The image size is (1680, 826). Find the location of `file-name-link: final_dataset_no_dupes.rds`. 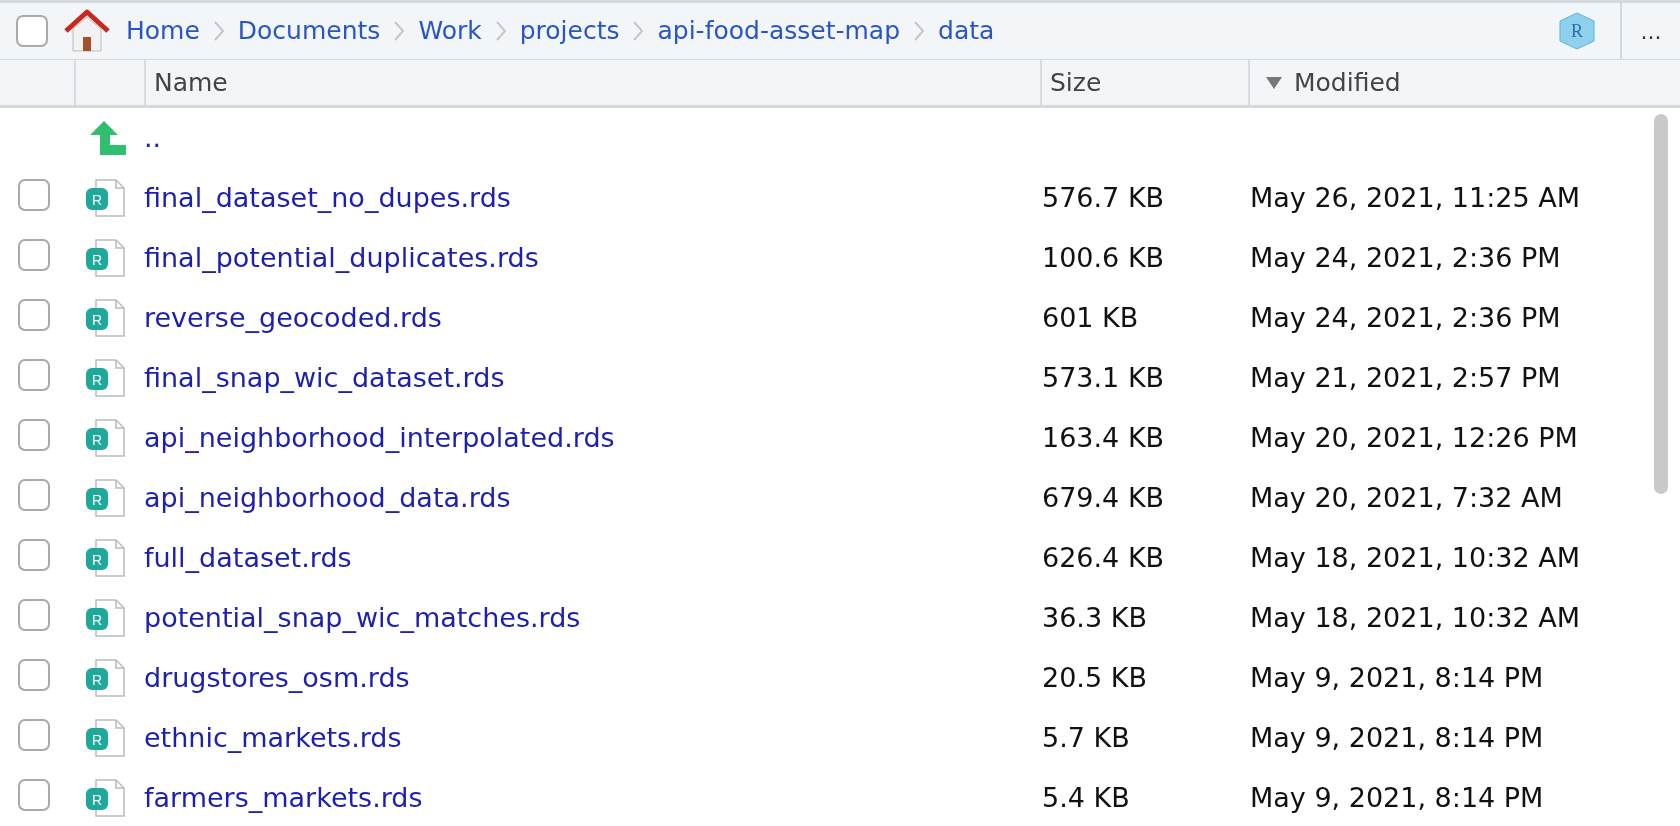

file-name-link: final_dataset_no_dupes.rds is located at coordinates (327, 197).